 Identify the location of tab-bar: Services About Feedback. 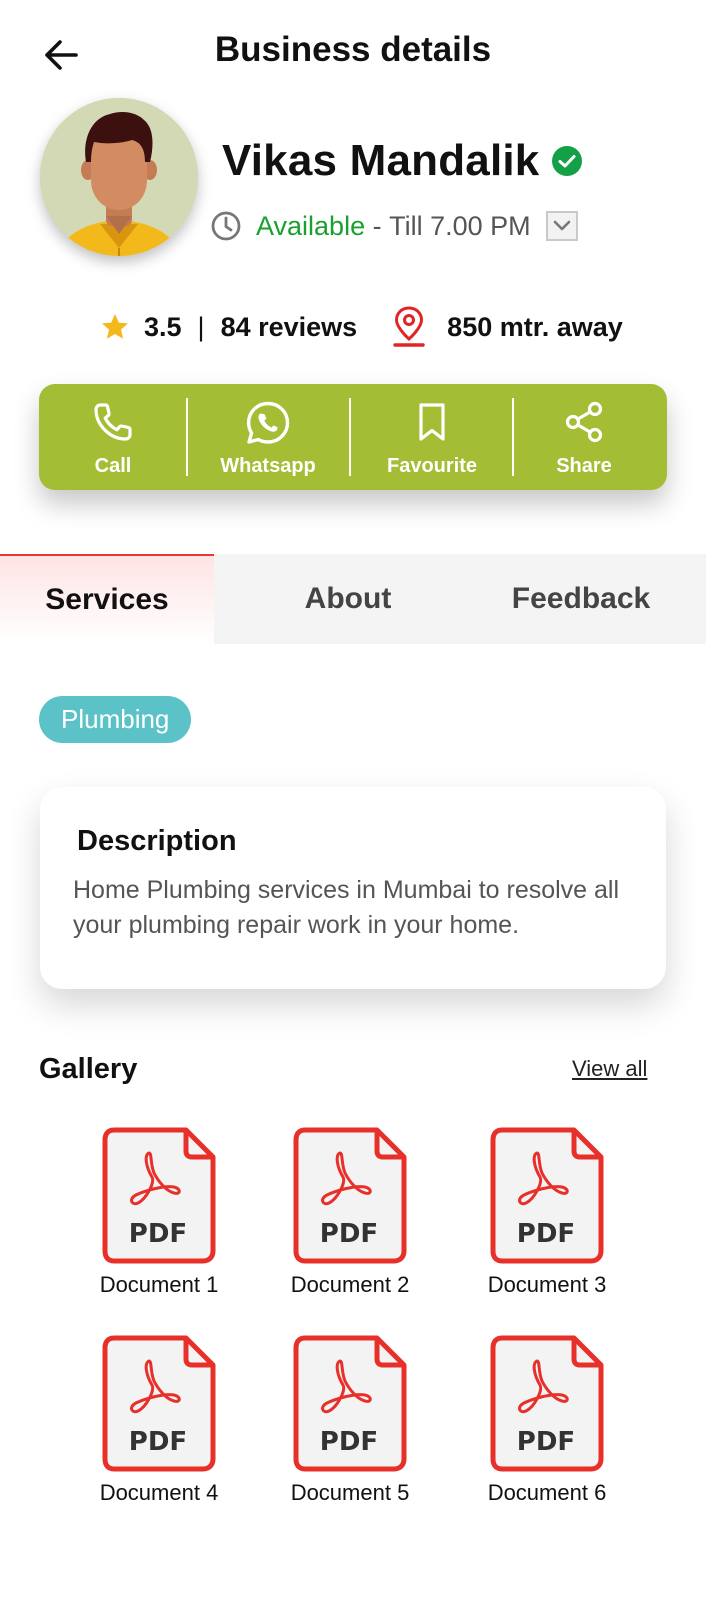
(353, 599).